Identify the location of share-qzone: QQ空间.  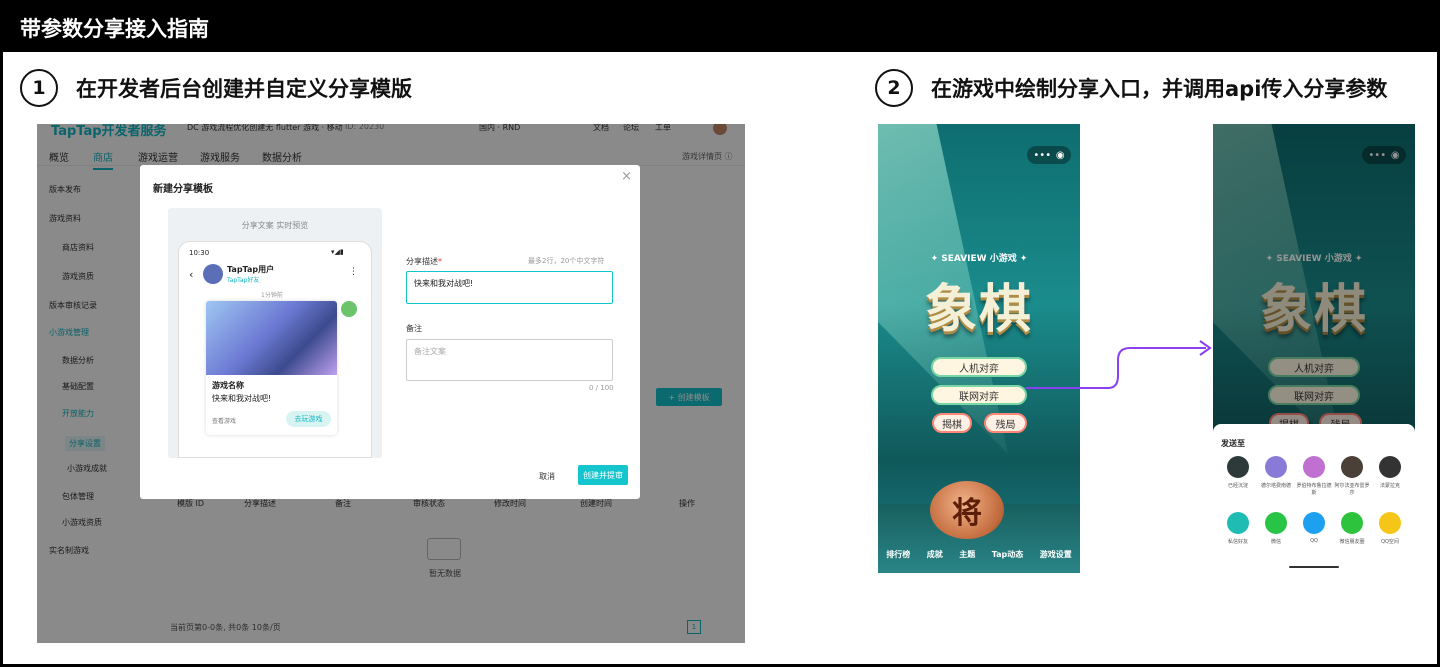
(1390, 528).